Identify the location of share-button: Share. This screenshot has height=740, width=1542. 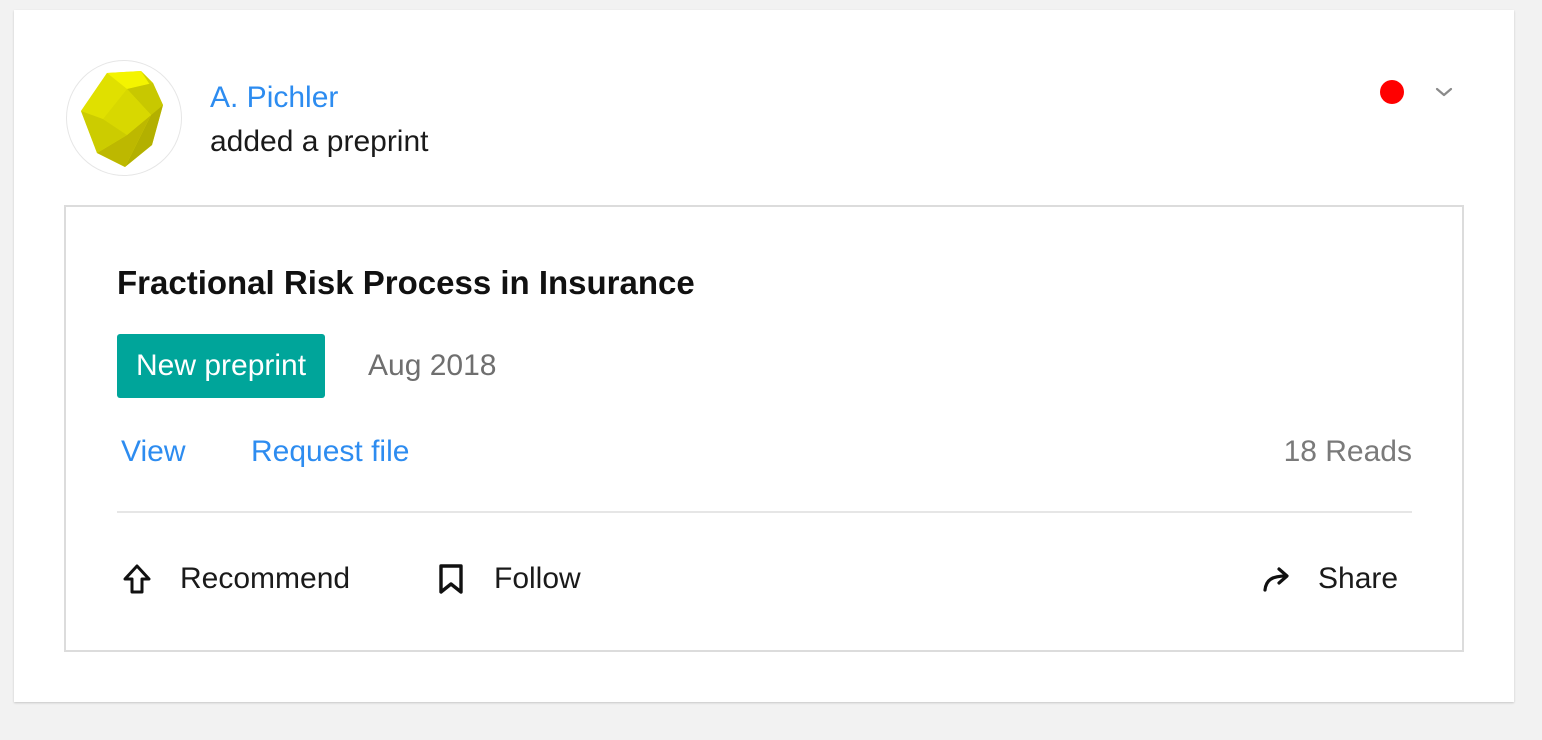
(1329, 579).